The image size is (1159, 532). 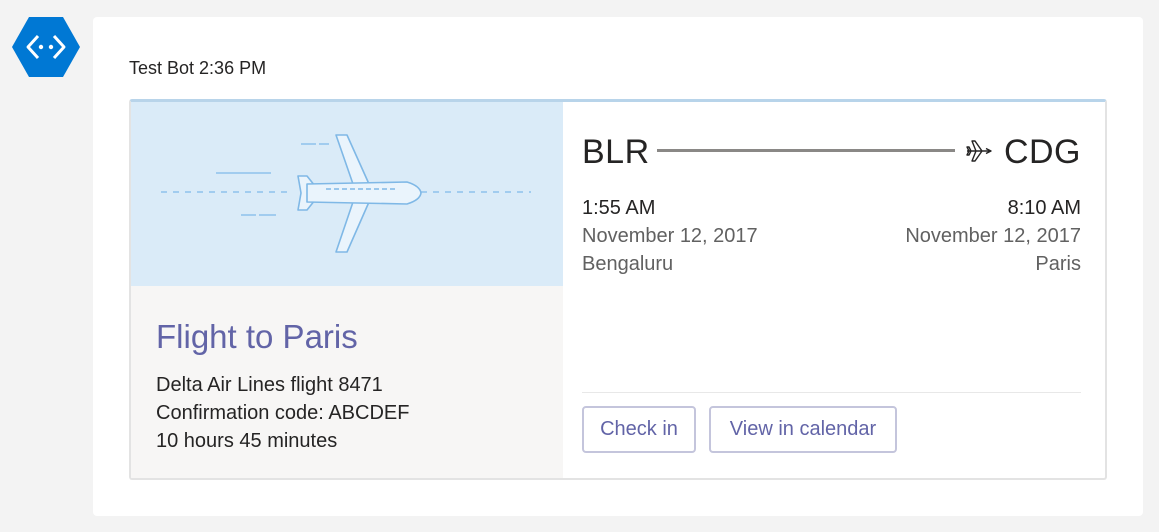 What do you see at coordinates (233, 68) in the screenshot?
I see `message-timestamp: 2:36 PM` at bounding box center [233, 68].